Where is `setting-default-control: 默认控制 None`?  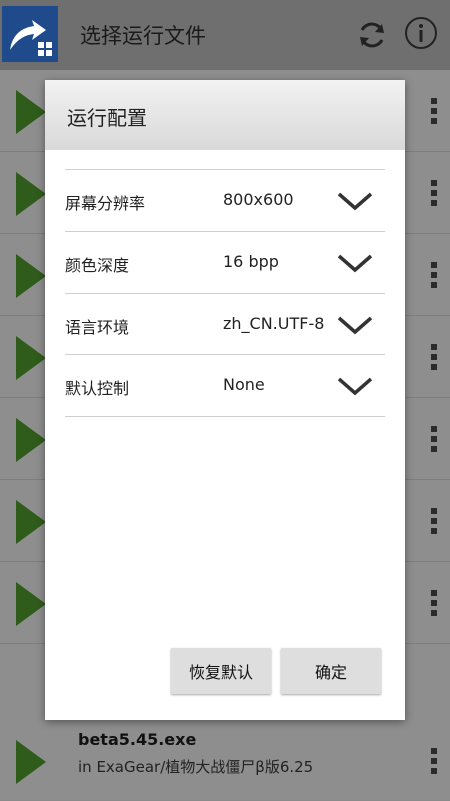
setting-default-control: 默认控制 None is located at coordinates (225, 385).